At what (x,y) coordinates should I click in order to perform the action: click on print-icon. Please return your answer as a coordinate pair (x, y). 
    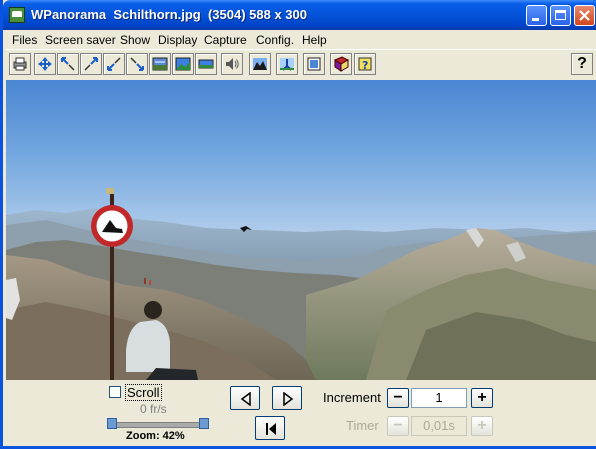
    Looking at the image, I should click on (20, 64).